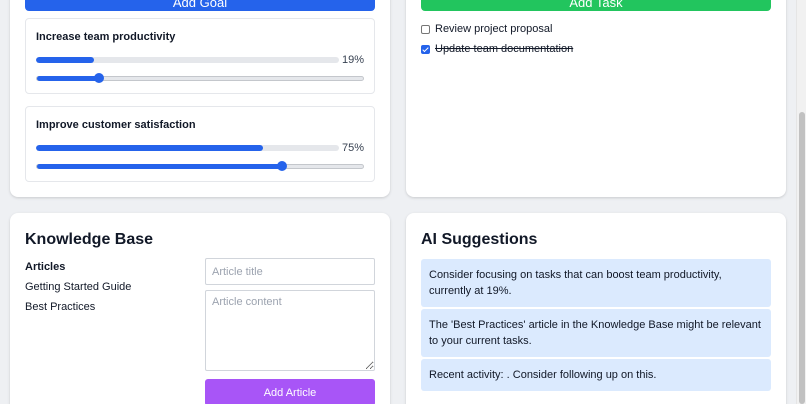 Image resolution: width=806 pixels, height=404 pixels. What do you see at coordinates (290, 391) in the screenshot?
I see `add-article-button: Add Article` at bounding box center [290, 391].